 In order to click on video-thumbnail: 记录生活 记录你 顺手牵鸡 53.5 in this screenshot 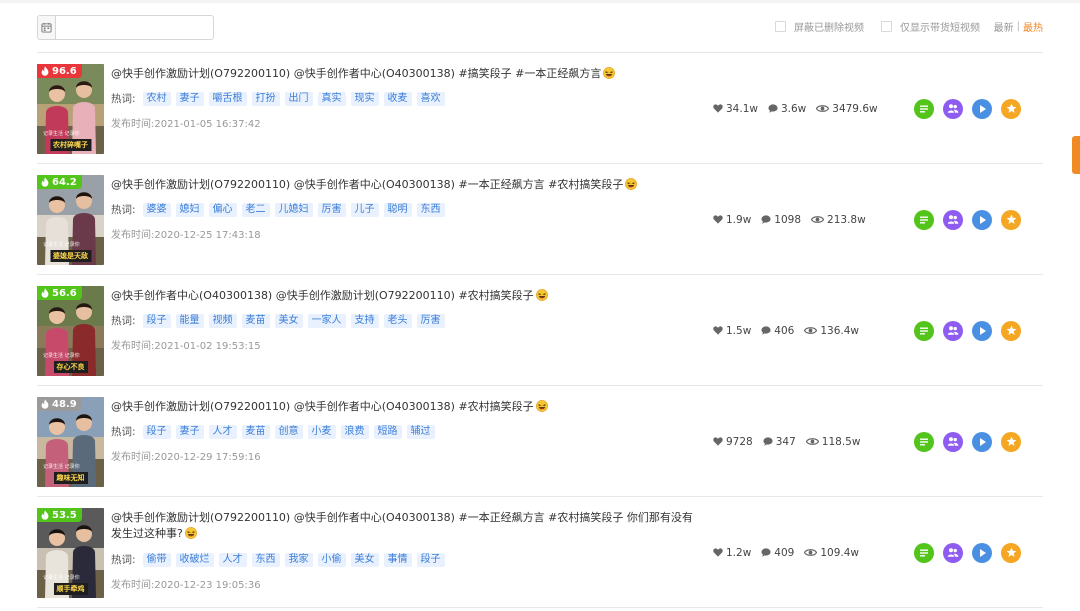, I will do `click(70, 553)`.